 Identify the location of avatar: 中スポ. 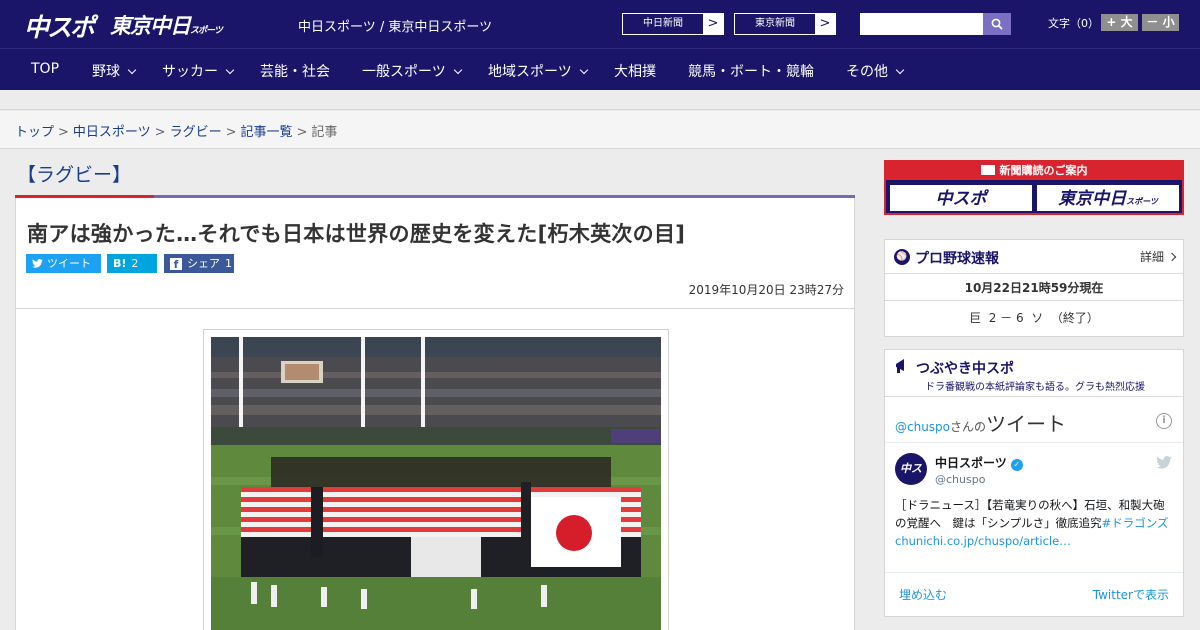
(911, 480).